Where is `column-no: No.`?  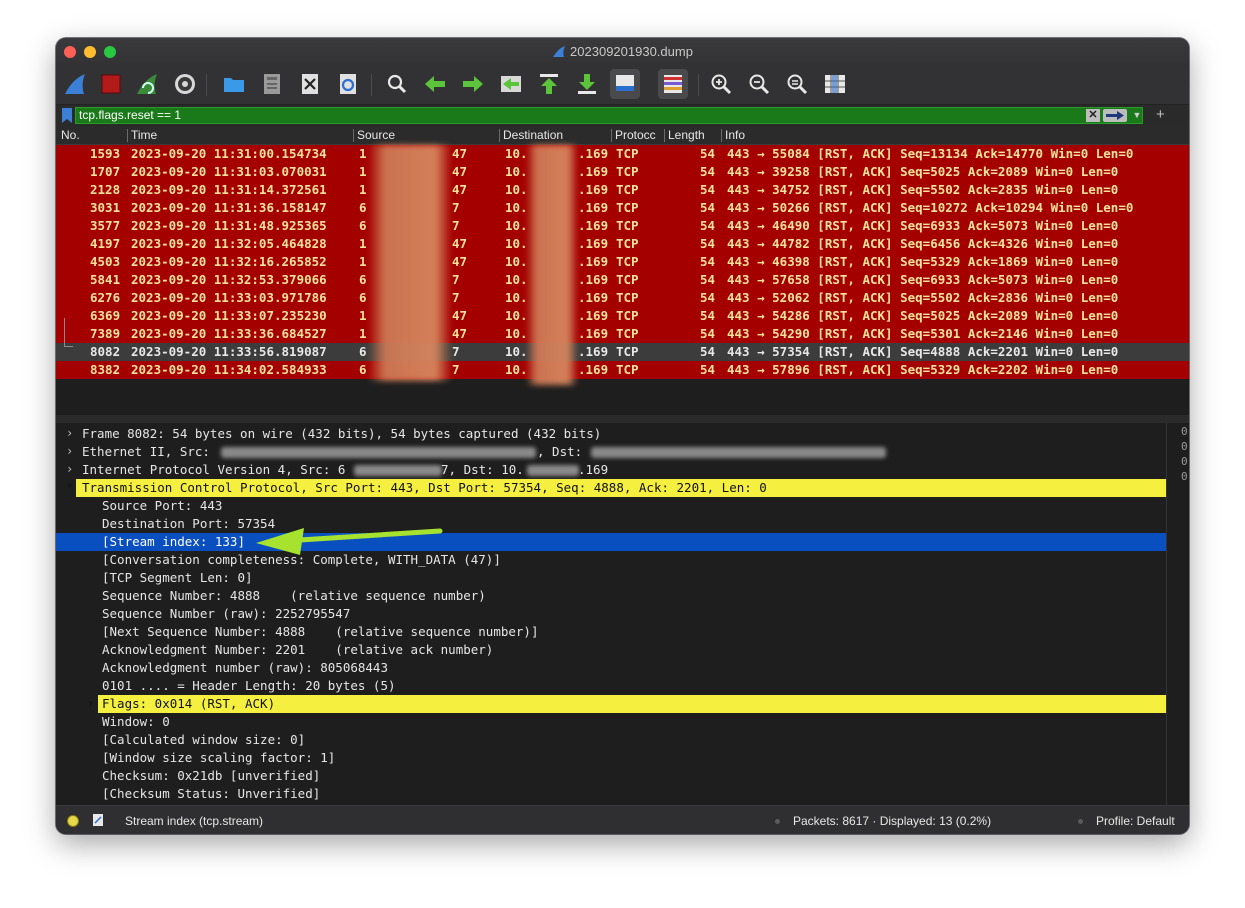 column-no: No. is located at coordinates (70, 135).